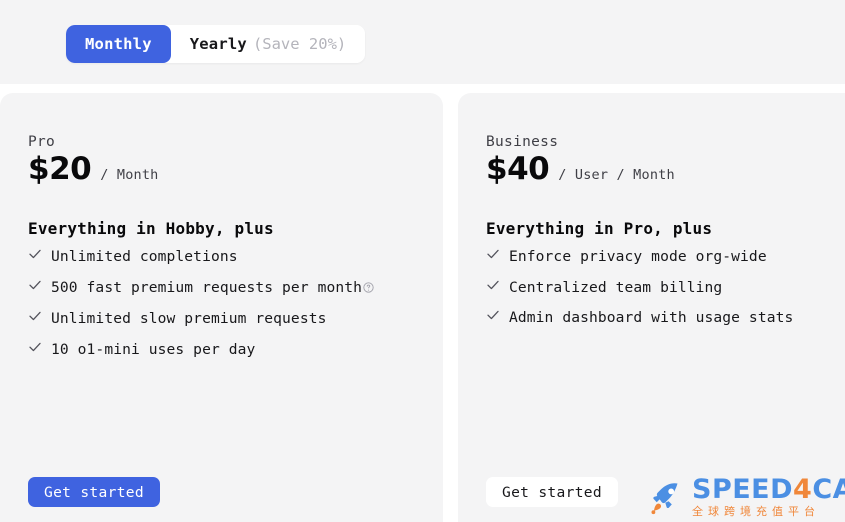 Image resolution: width=845 pixels, height=522 pixels. What do you see at coordinates (189, 319) in the screenshot?
I see `feature-label: Unlimited slow premium requests` at bounding box center [189, 319].